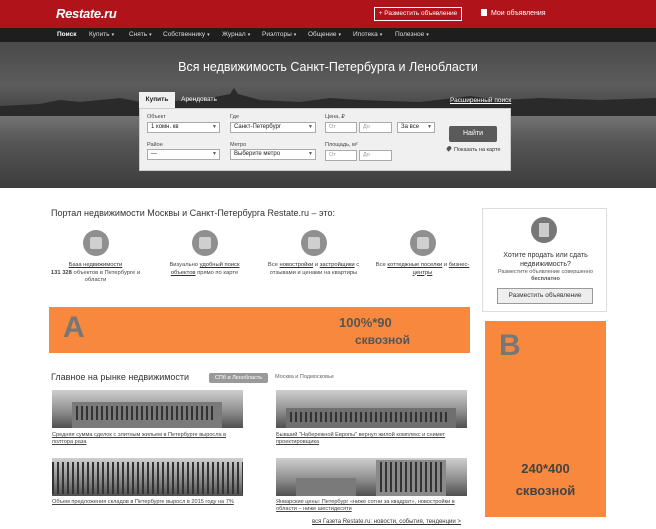 The height and width of the screenshot is (529, 656). Describe the element at coordinates (273, 154) in the screenshot. I see `metro-select: Выберите метро ▼` at that location.